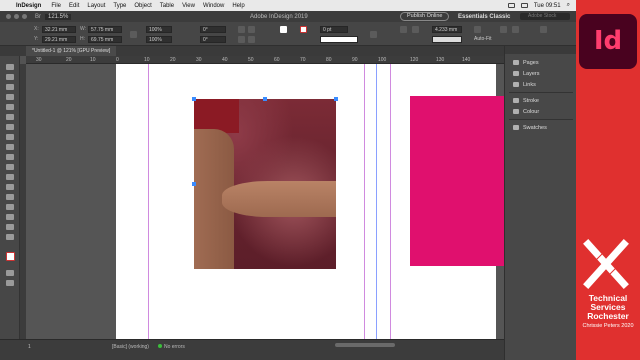 The height and width of the screenshot is (360, 640). What do you see at coordinates (10, 157) in the screenshot?
I see `rectangle-frame-tool-icon` at bounding box center [10, 157].